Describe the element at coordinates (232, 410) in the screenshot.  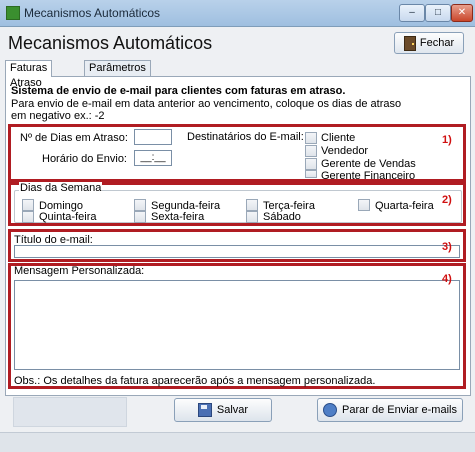
I see `salvar-label: Salvar` at that location.